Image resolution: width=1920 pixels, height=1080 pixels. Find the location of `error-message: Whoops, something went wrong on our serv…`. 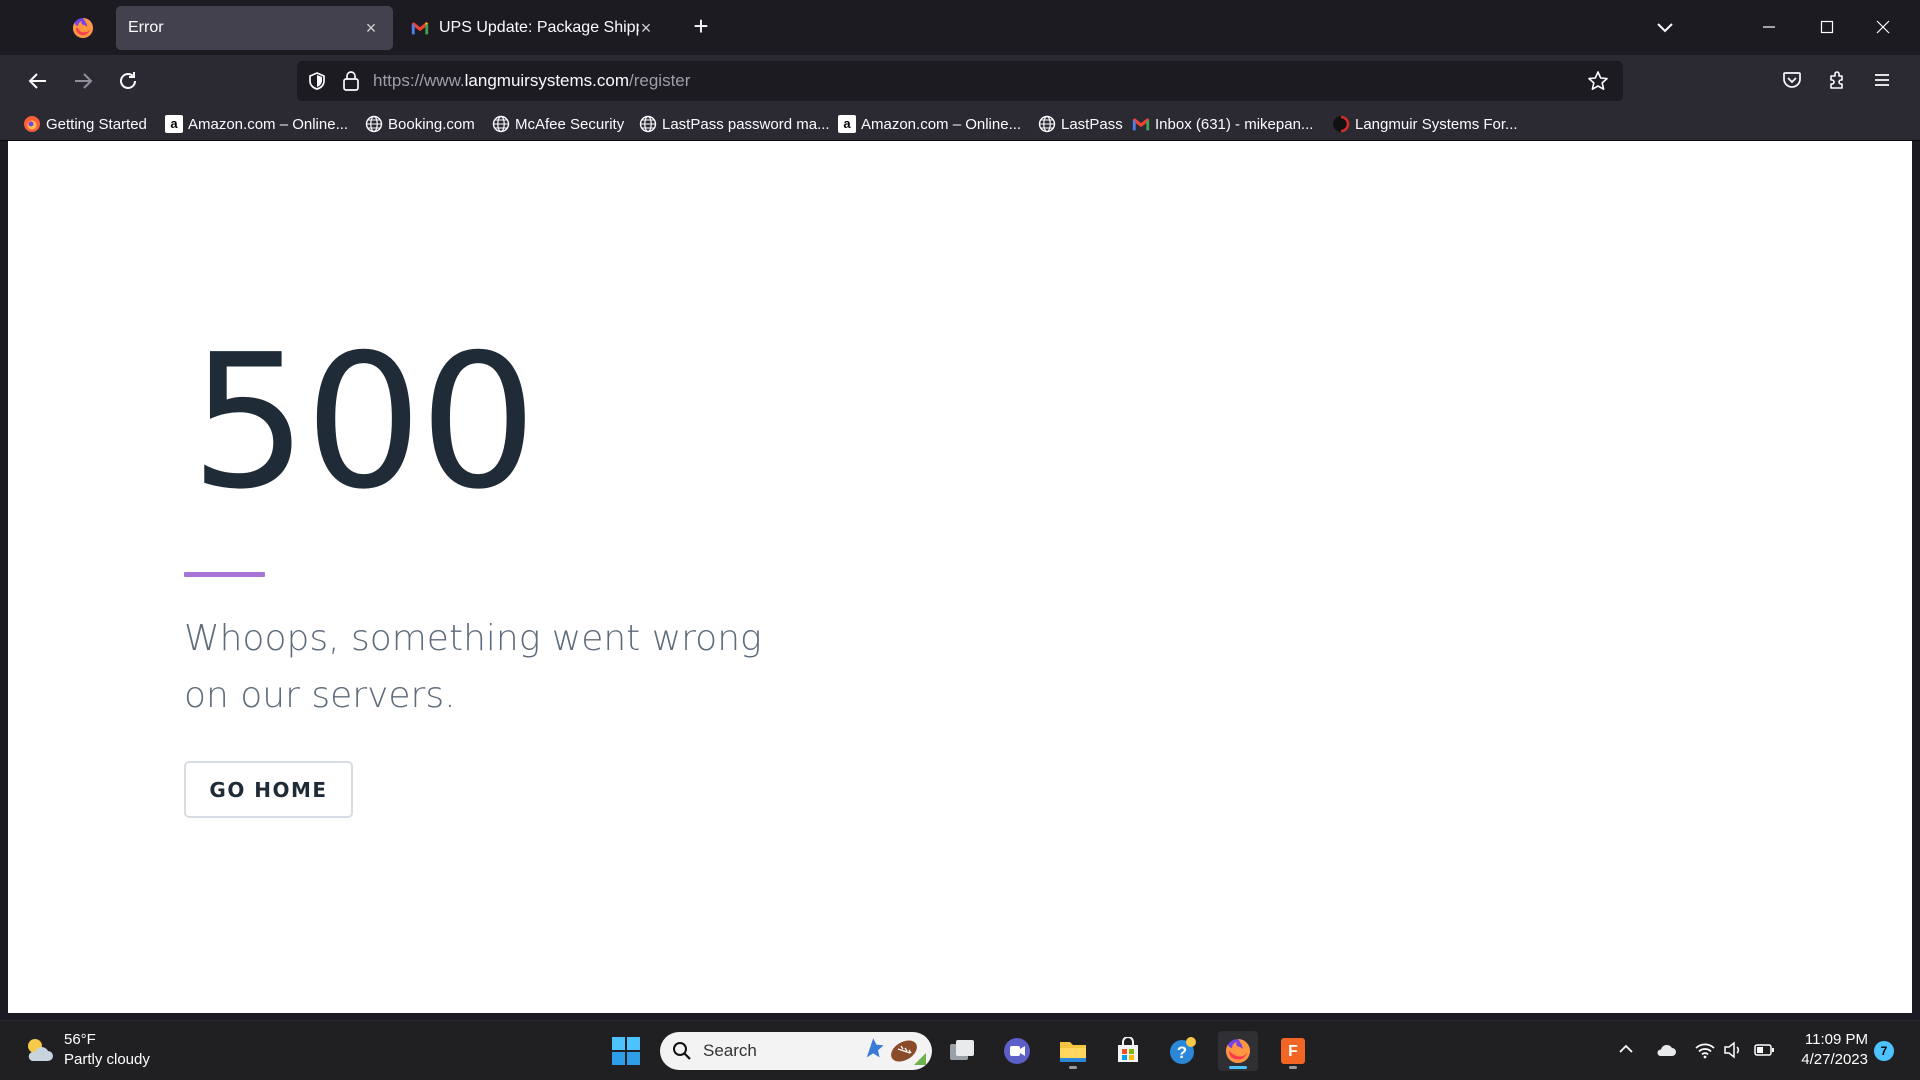

error-message: Whoops, something went wrong on our serv… is located at coordinates (473, 667).